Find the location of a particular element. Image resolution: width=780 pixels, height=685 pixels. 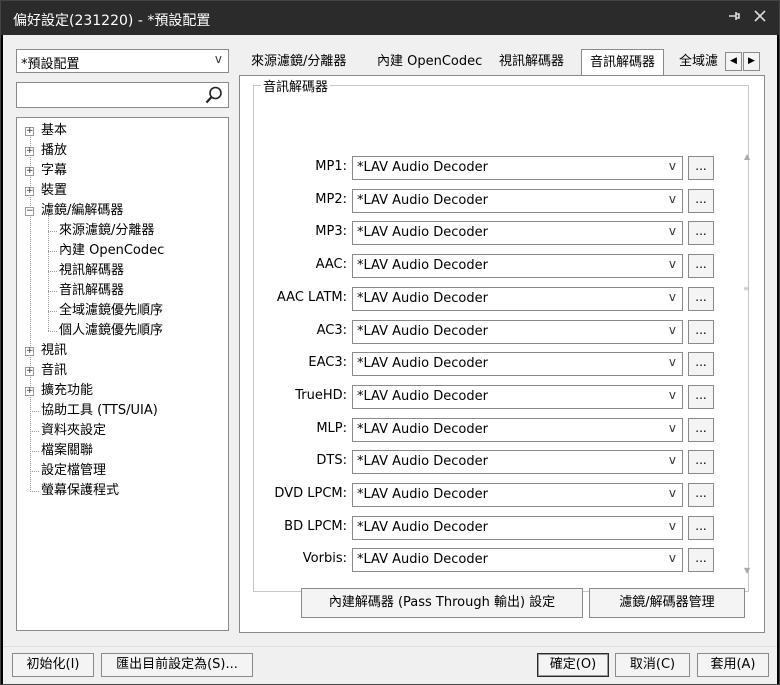

tab-1: 內建 OpenCodec is located at coordinates (429, 63).